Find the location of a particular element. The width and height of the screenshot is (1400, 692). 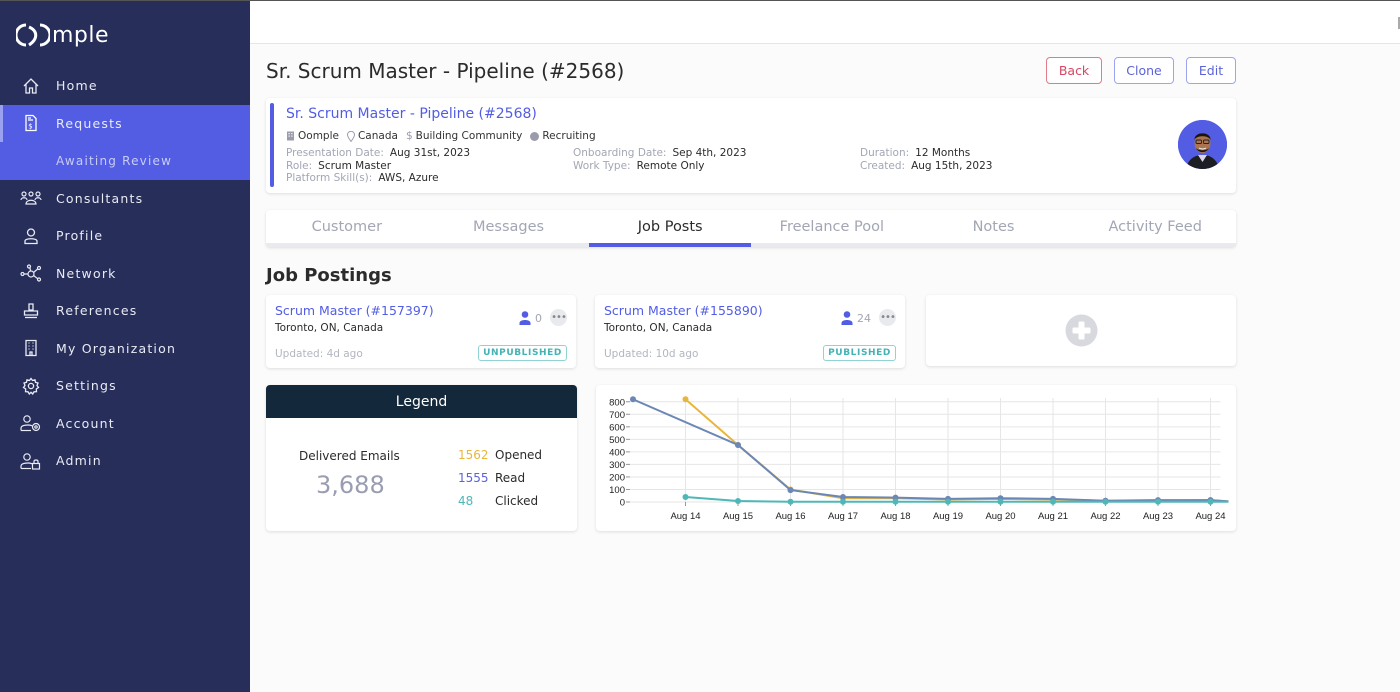

header-actions: Back Clone Edit is located at coordinates (1141, 70).